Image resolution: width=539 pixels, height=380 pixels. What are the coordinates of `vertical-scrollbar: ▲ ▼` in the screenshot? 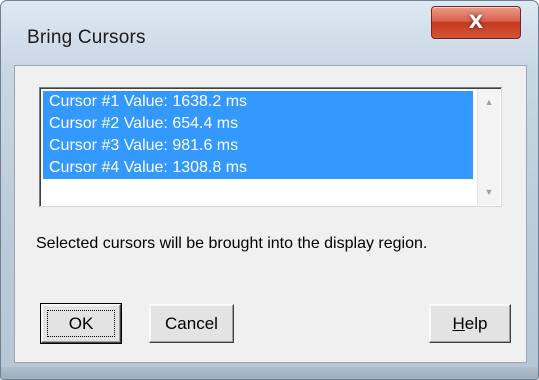 It's located at (488, 147).